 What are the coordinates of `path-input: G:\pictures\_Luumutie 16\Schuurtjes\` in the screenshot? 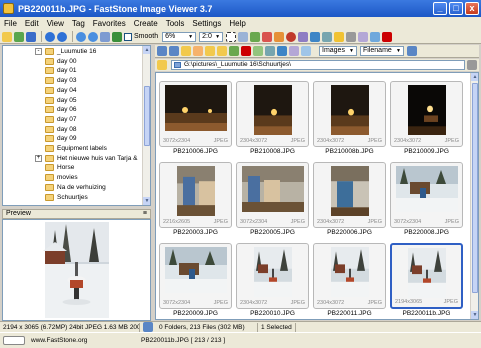 It's located at (318, 65).